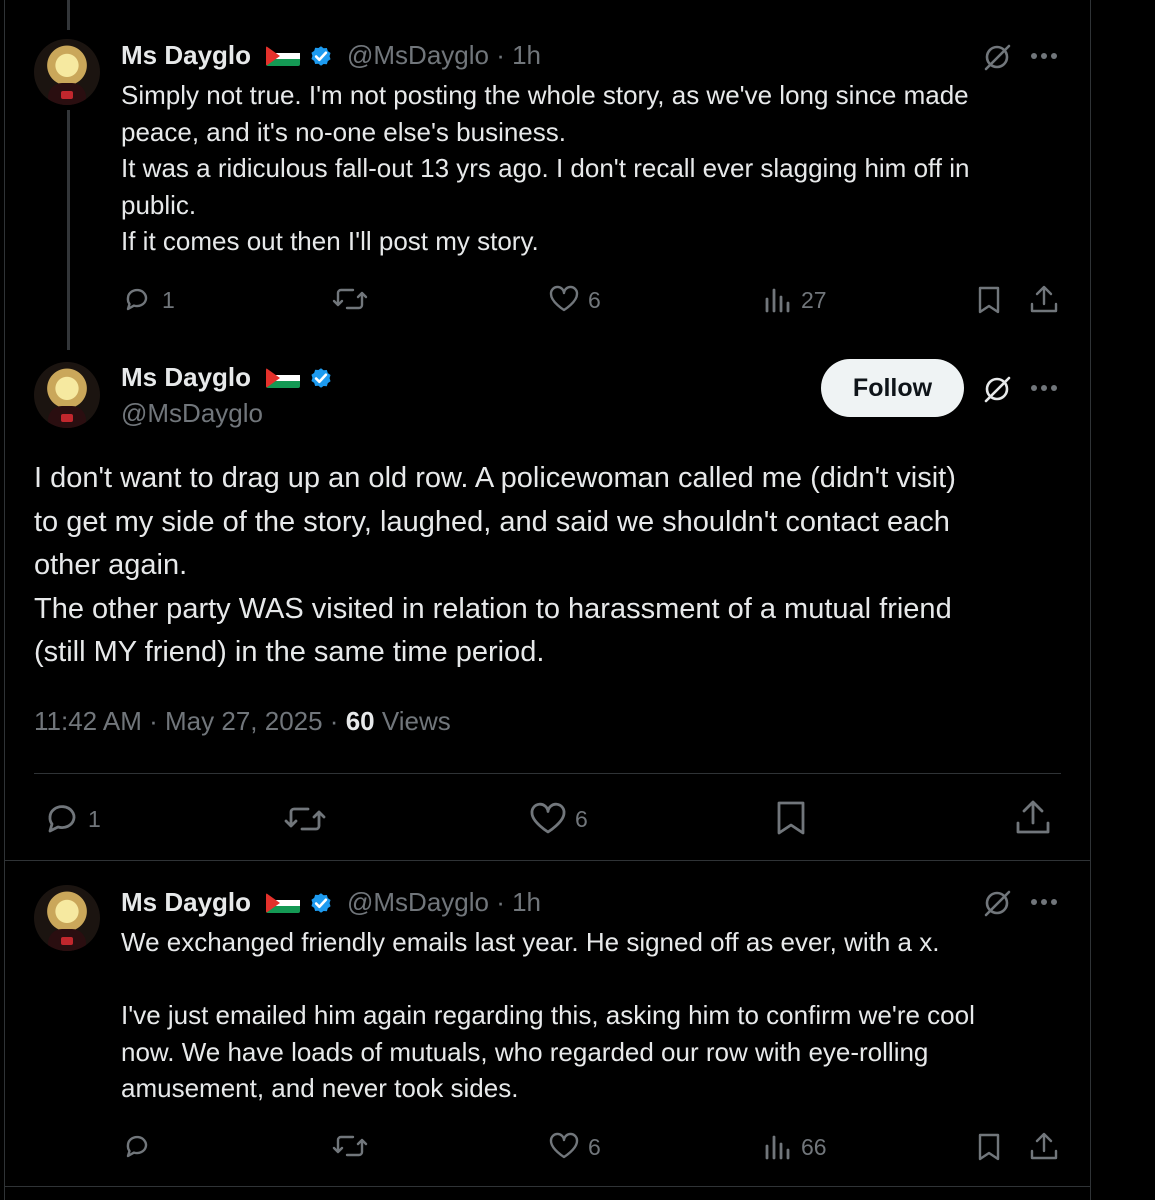 The width and height of the screenshot is (1155, 1200). Describe the element at coordinates (1090, 600) in the screenshot. I see `column-border-right` at that location.